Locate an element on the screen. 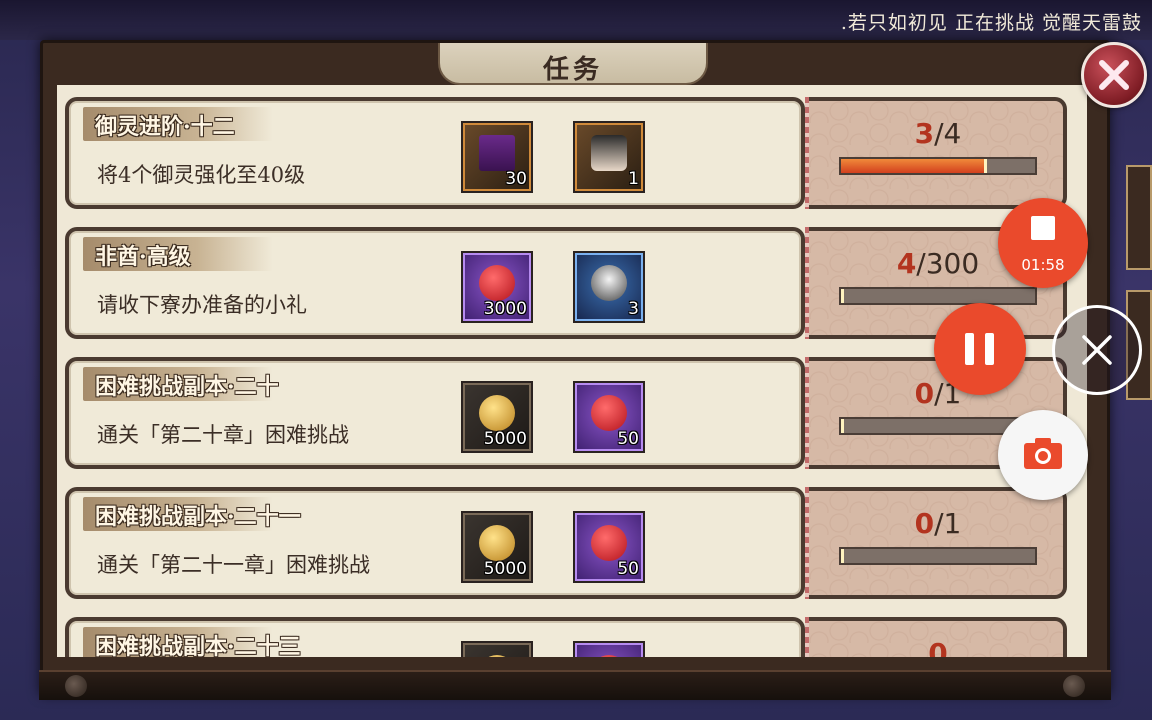 The height and width of the screenshot is (720, 1152). scrolling-announcement: .若只如初见 正在挑战 觉醒天雷鼓 is located at coordinates (576, 20).